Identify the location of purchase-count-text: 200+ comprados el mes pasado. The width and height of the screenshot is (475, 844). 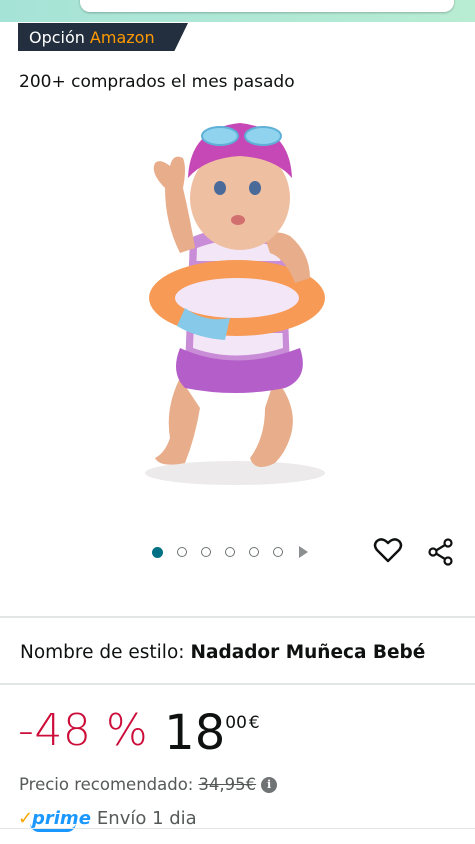
(157, 82).